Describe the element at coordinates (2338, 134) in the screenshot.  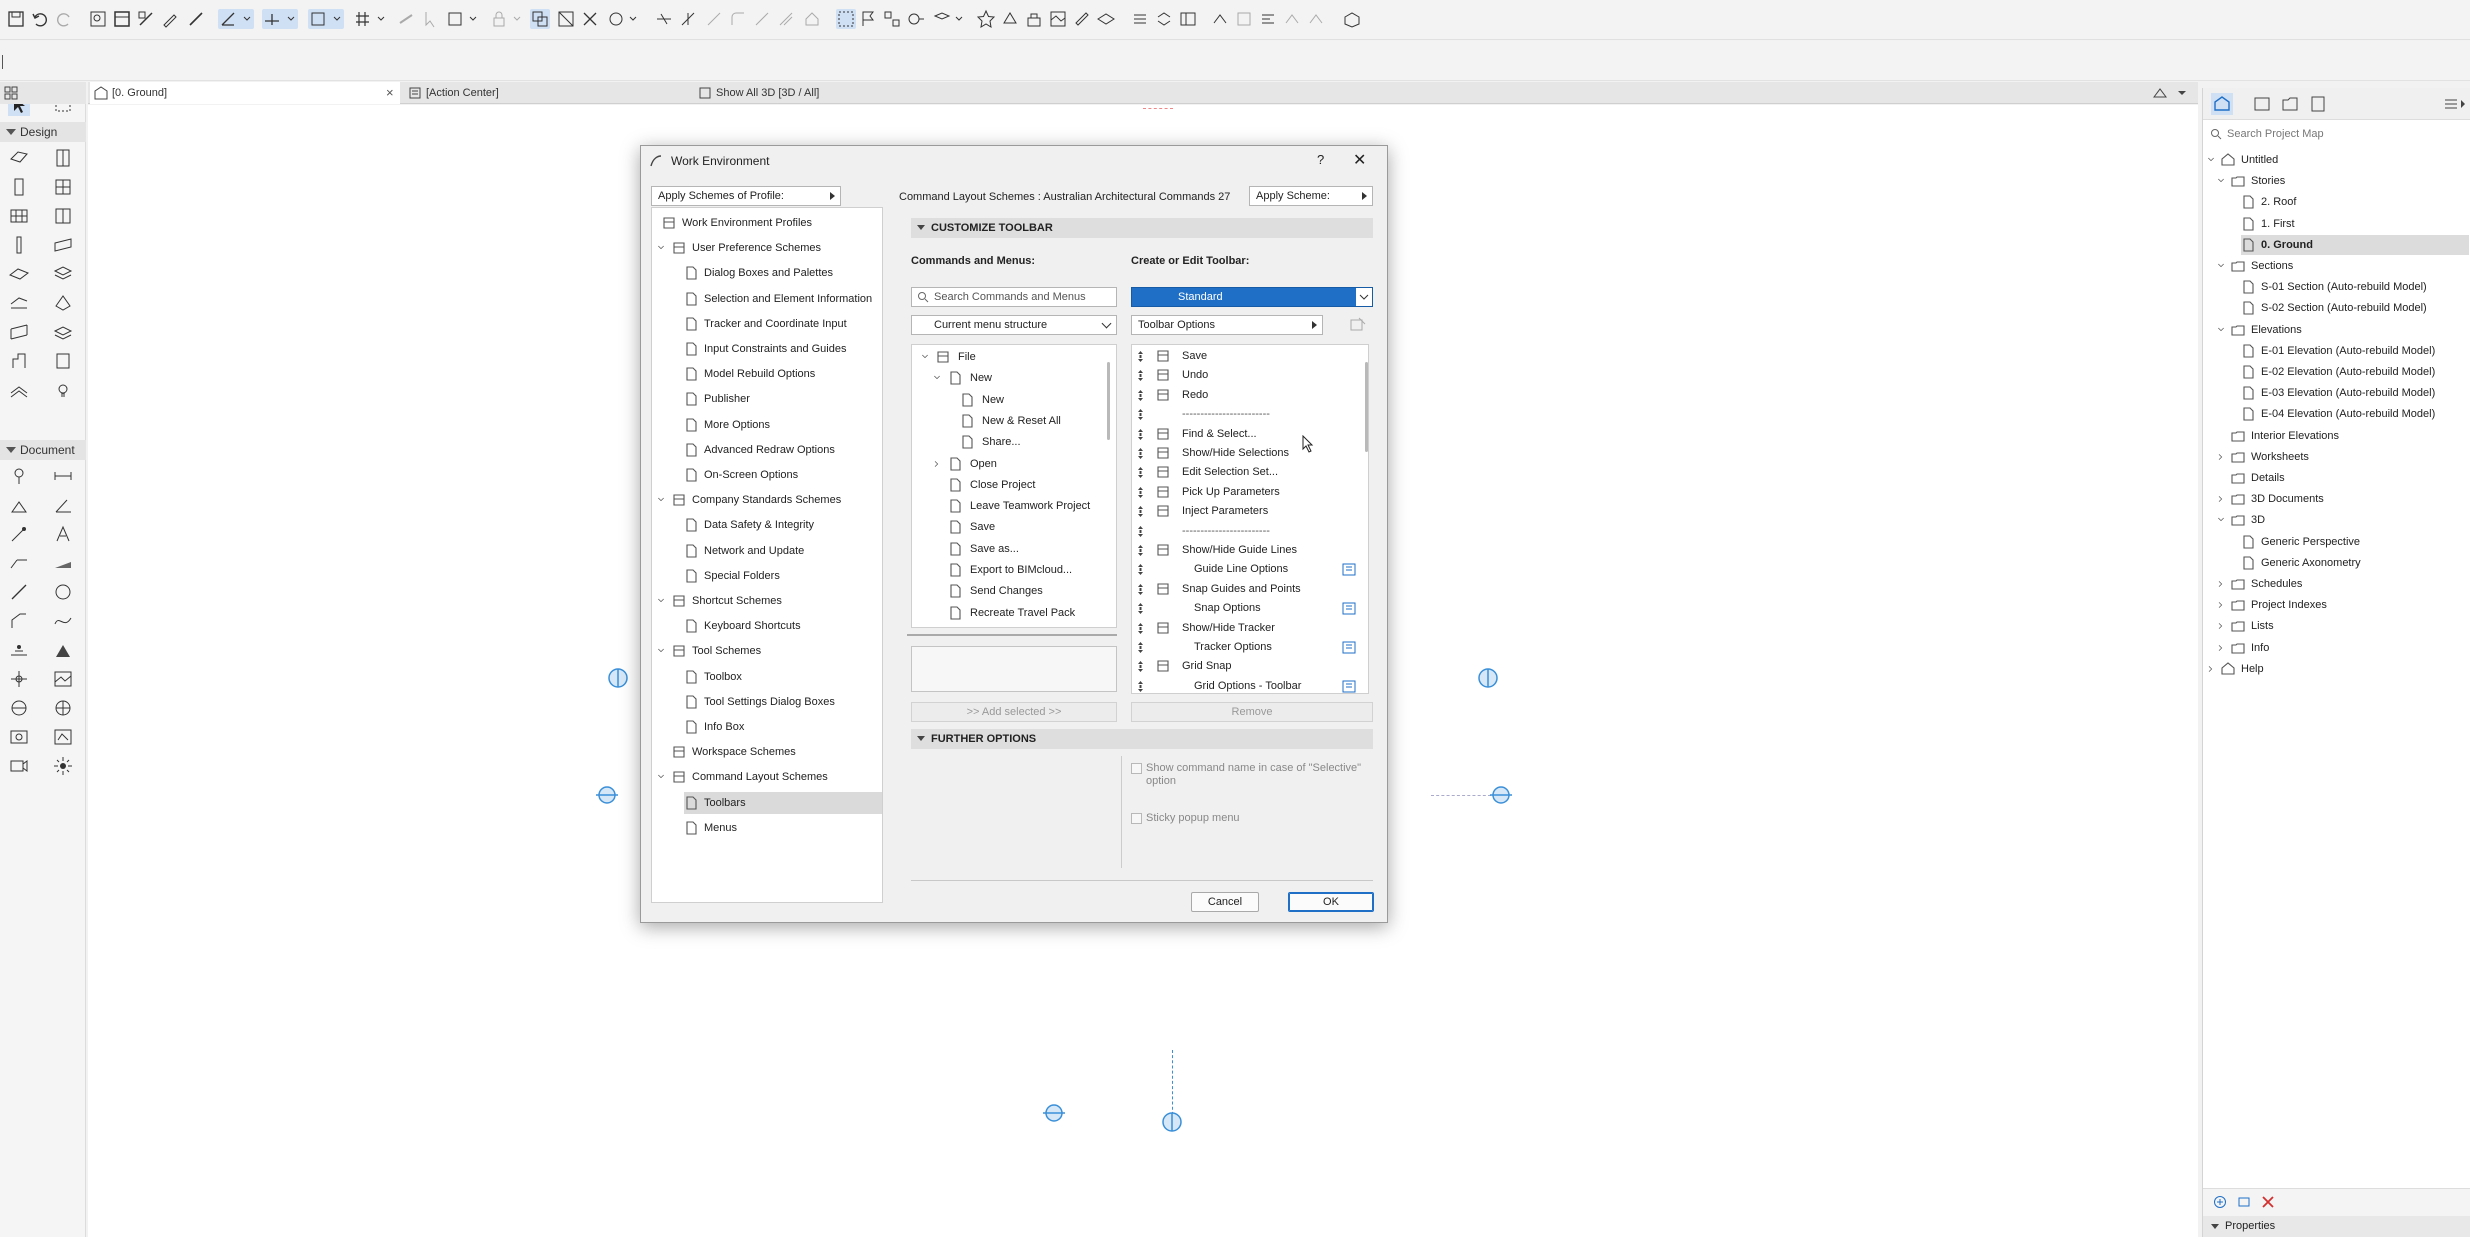
I see `project-map-search-input: Search Project Map` at that location.